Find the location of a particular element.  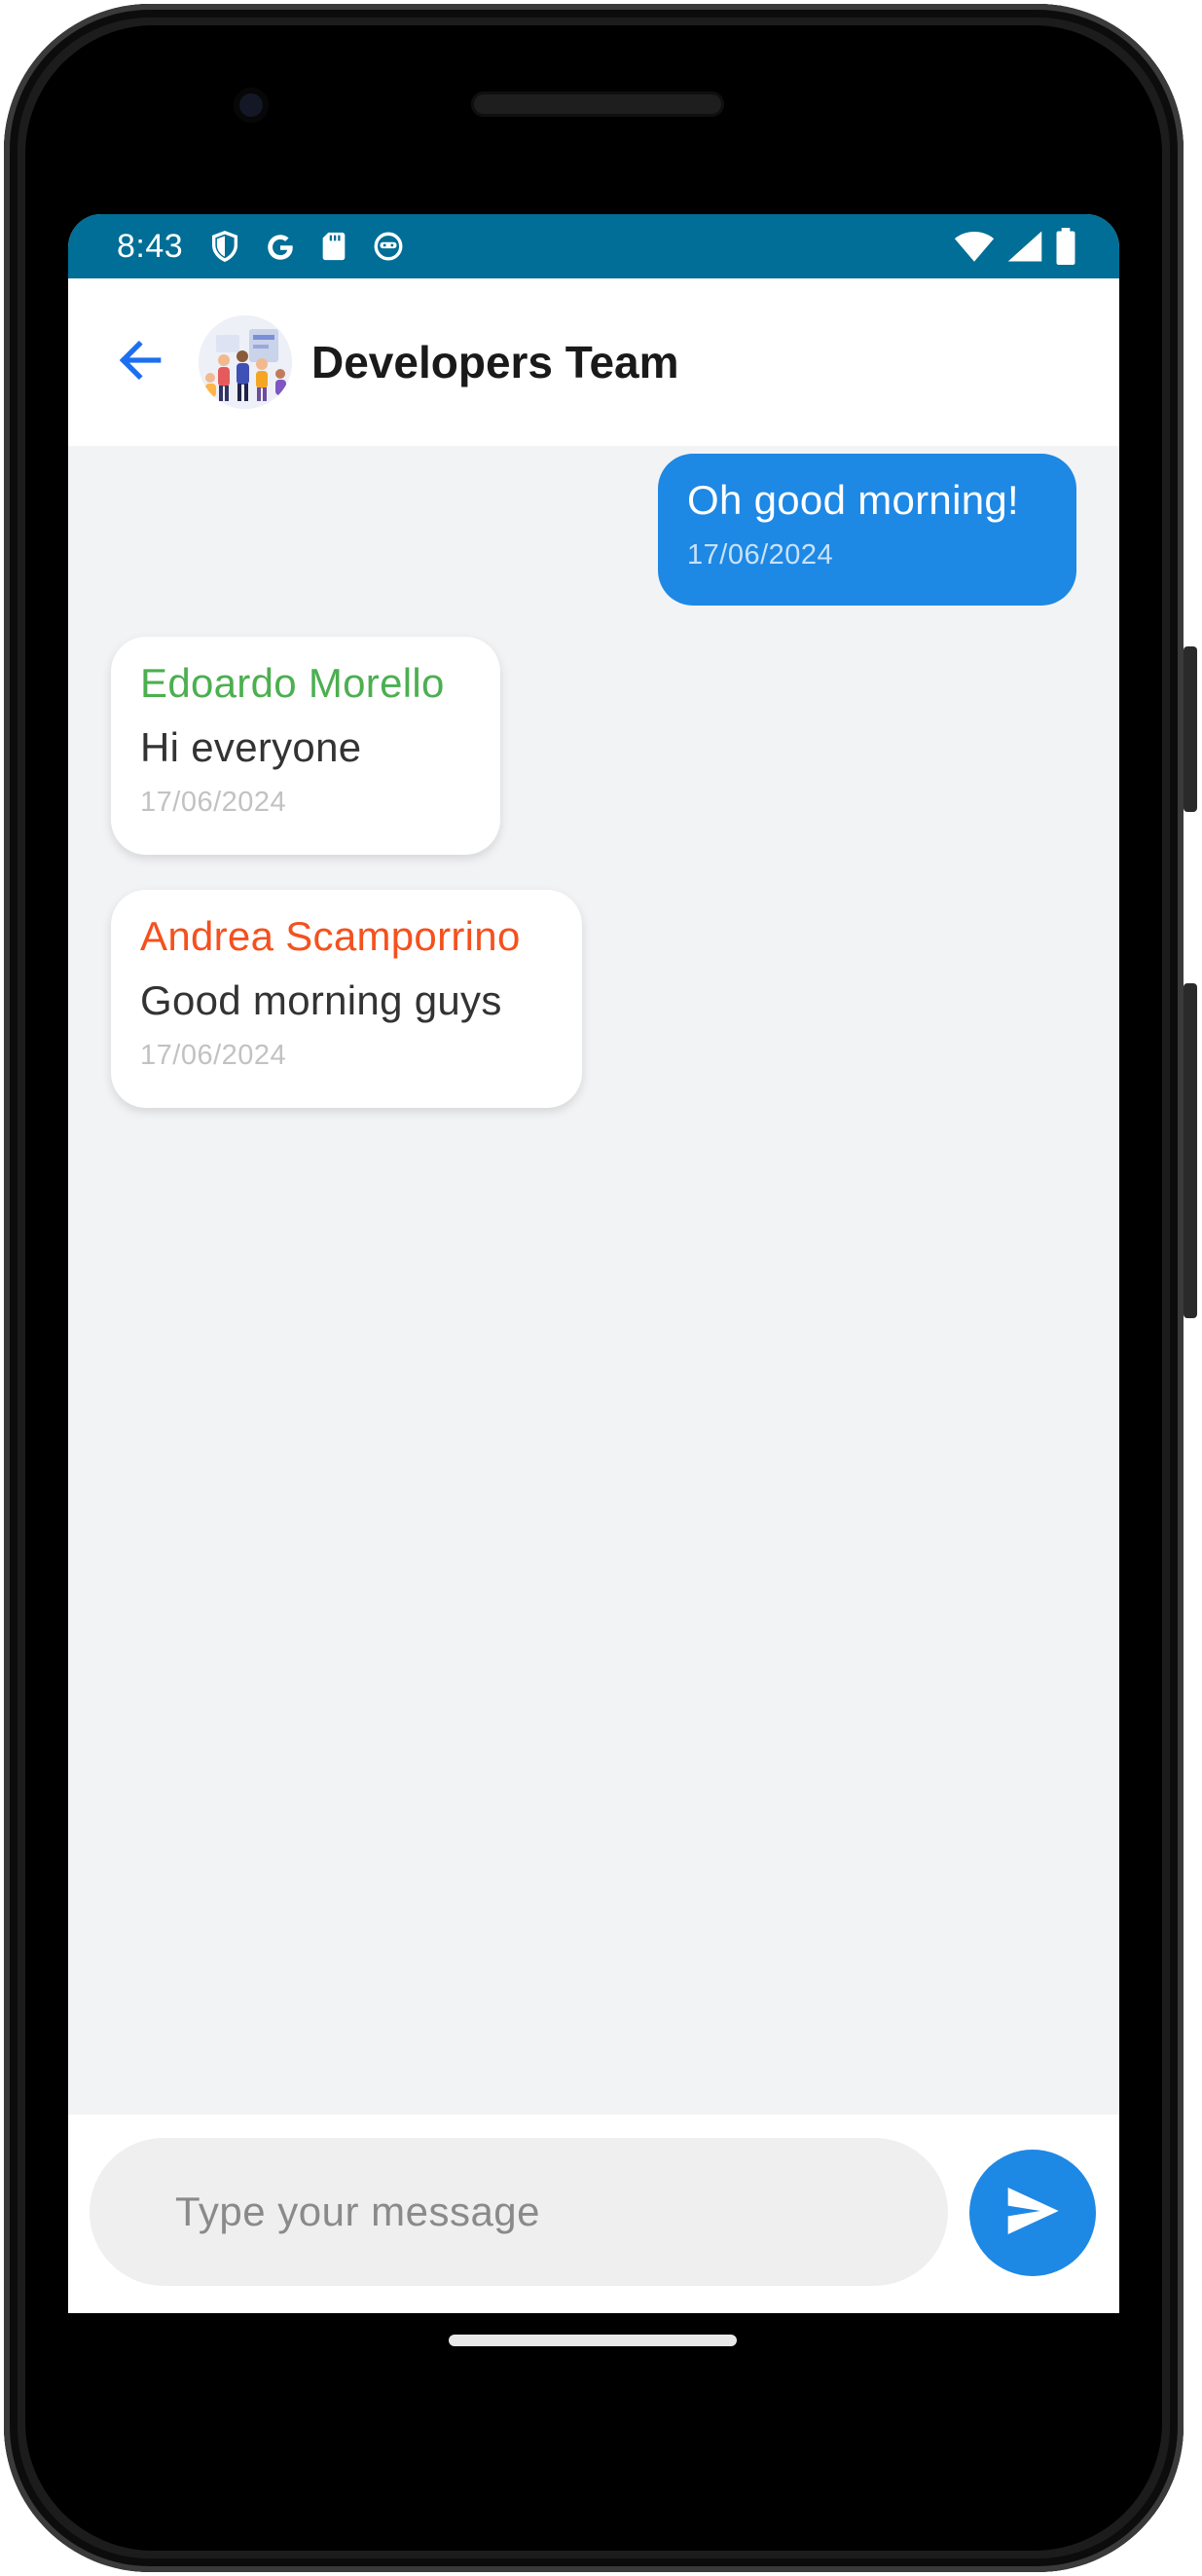

message-text: Oh good morning! is located at coordinates (853, 500).